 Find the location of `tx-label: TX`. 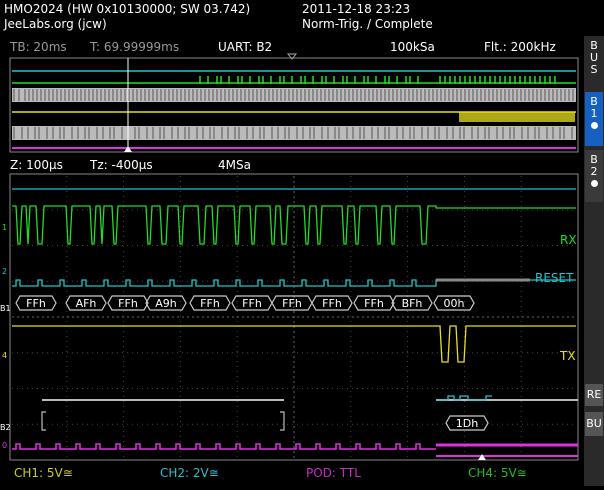

tx-label: TX is located at coordinates (567, 356).